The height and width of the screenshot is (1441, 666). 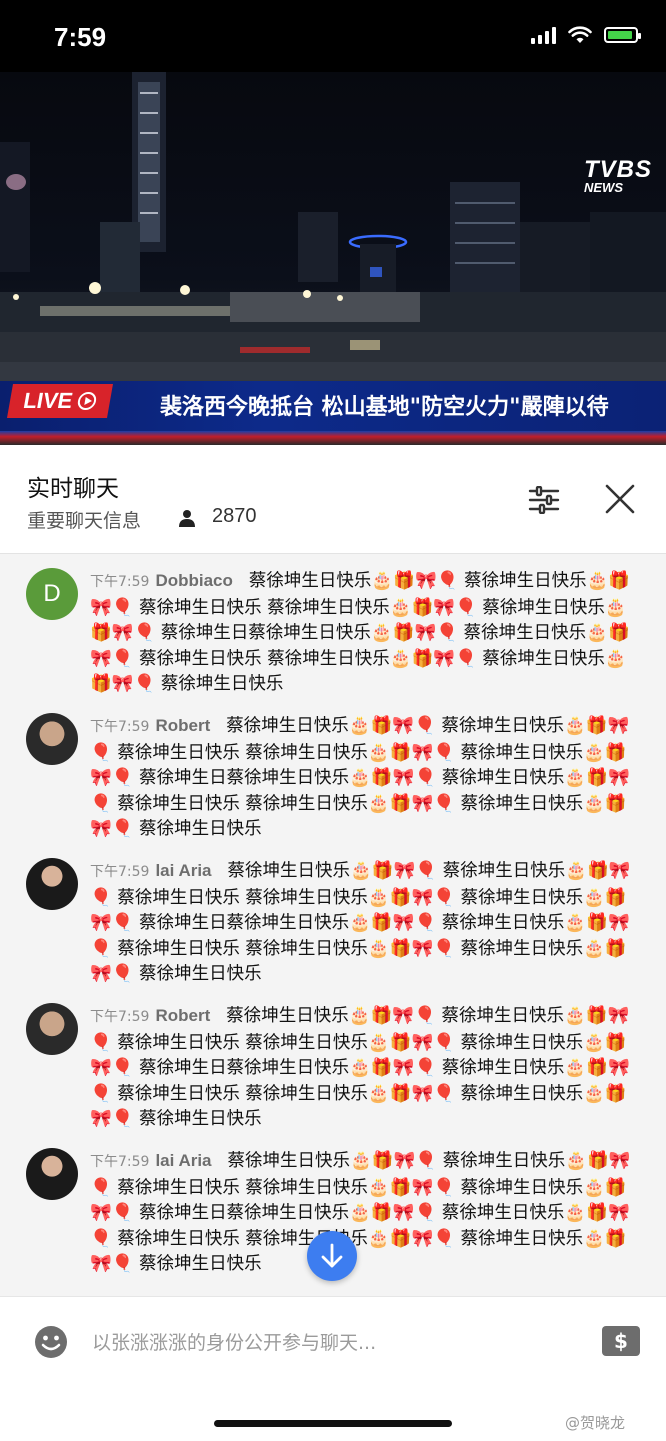 I want to click on close-icon, so click(x=620, y=499).